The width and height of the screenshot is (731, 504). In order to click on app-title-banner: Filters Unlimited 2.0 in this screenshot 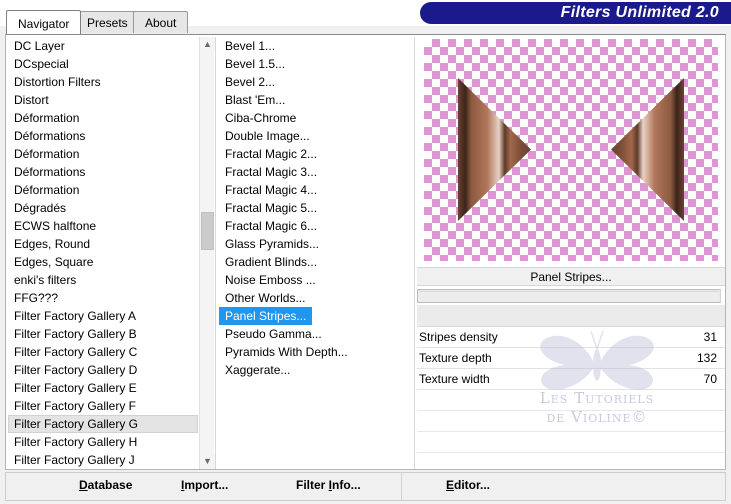, I will do `click(575, 13)`.